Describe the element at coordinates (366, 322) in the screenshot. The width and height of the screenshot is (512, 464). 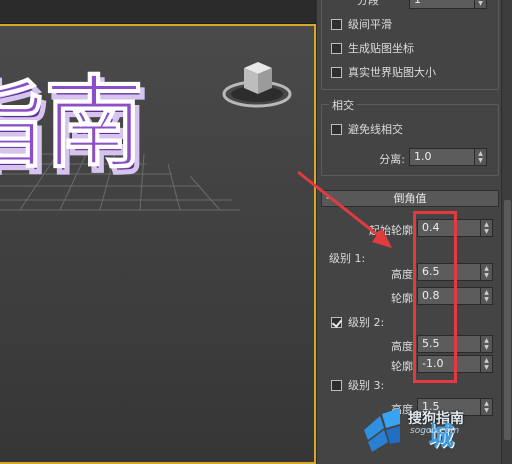
I see `level2-label: 级别 2:` at that location.